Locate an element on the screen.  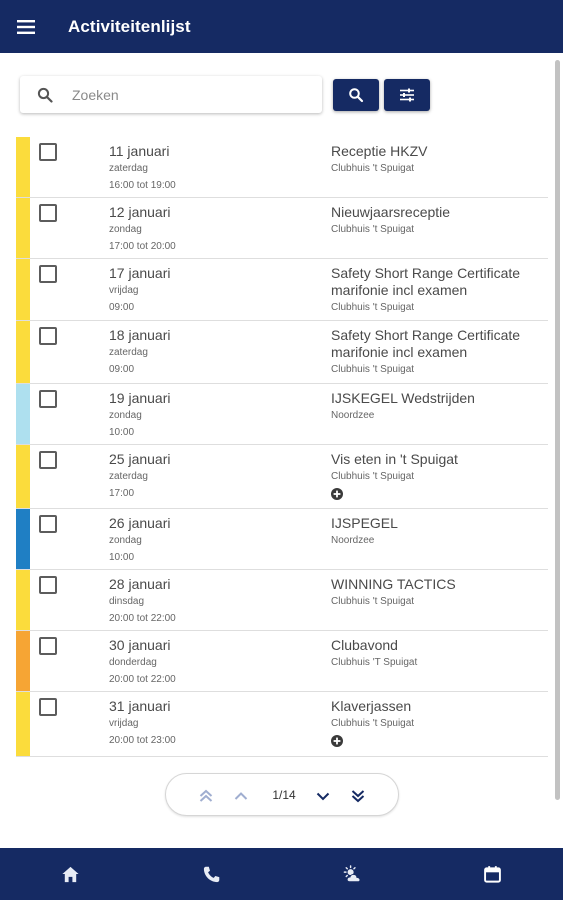
first-page-button is located at coordinates (206, 796).